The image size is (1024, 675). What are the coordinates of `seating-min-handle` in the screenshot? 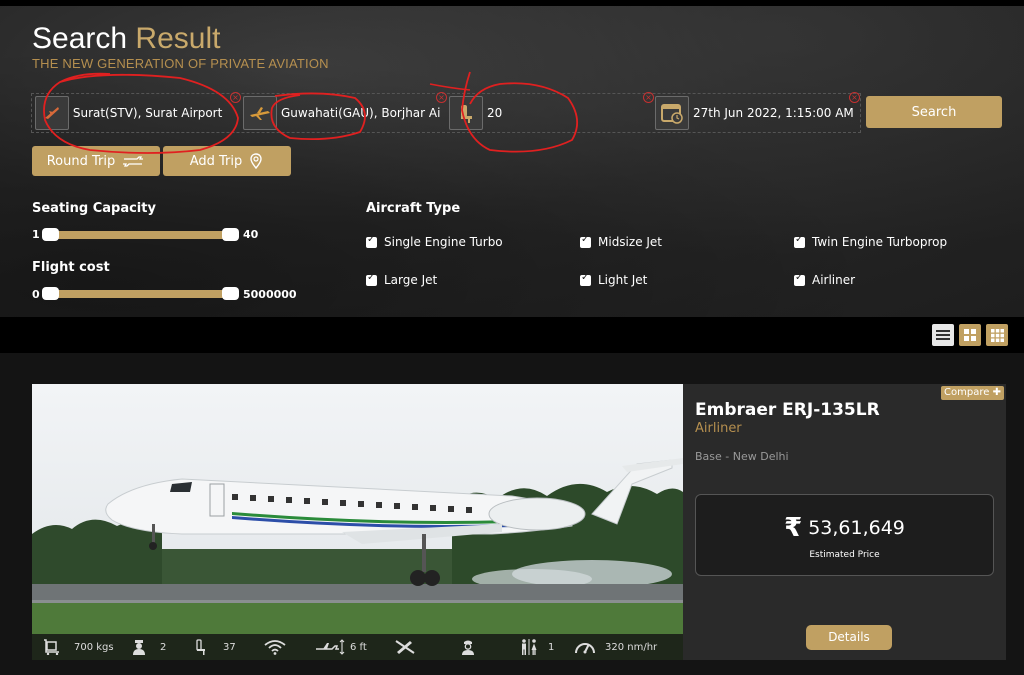 It's located at (50, 234).